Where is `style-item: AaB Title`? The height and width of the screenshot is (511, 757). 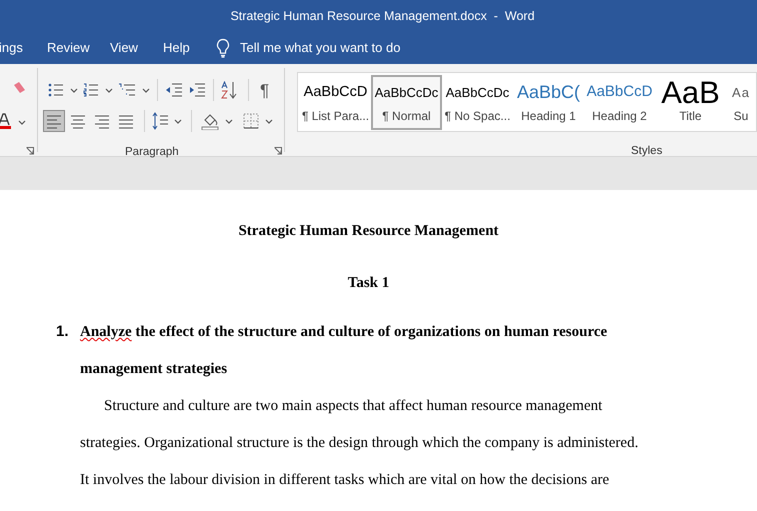 style-item: AaB Title is located at coordinates (690, 102).